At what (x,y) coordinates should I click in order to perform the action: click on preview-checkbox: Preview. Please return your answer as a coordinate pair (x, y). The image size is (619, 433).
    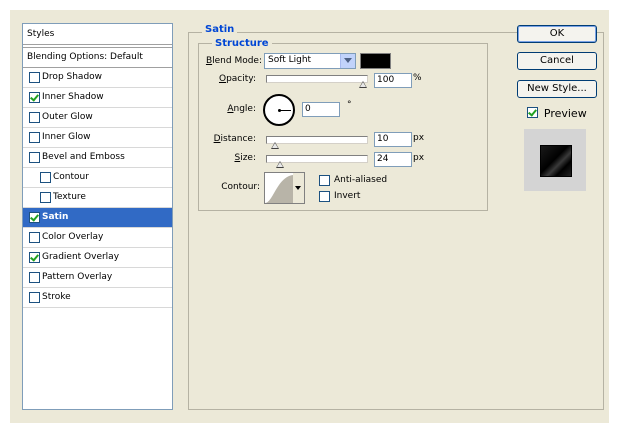
    Looking at the image, I should click on (557, 114).